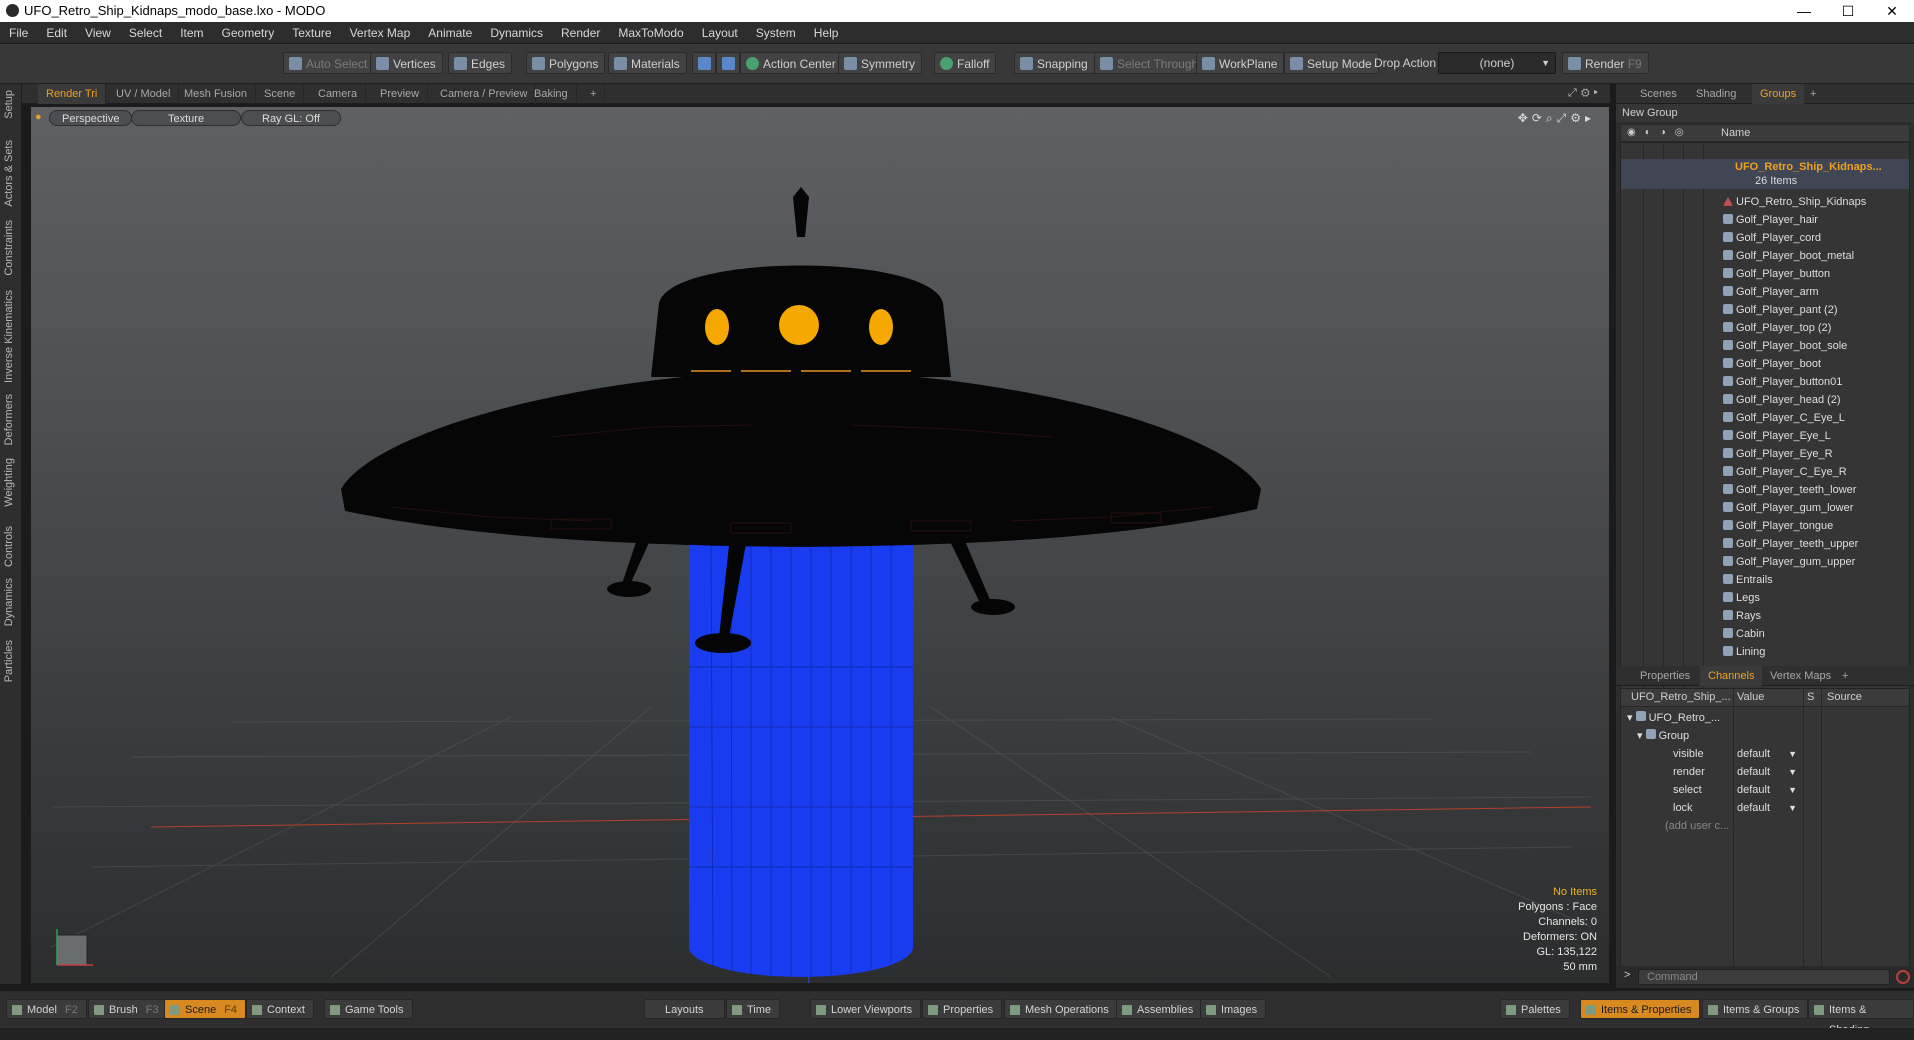 The width and height of the screenshot is (1914, 1040). I want to click on menu-render: Render, so click(580, 33).